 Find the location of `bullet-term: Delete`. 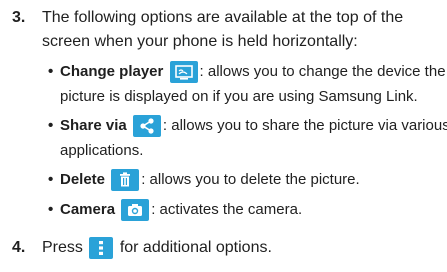

bullet-term: Delete is located at coordinates (83, 179).